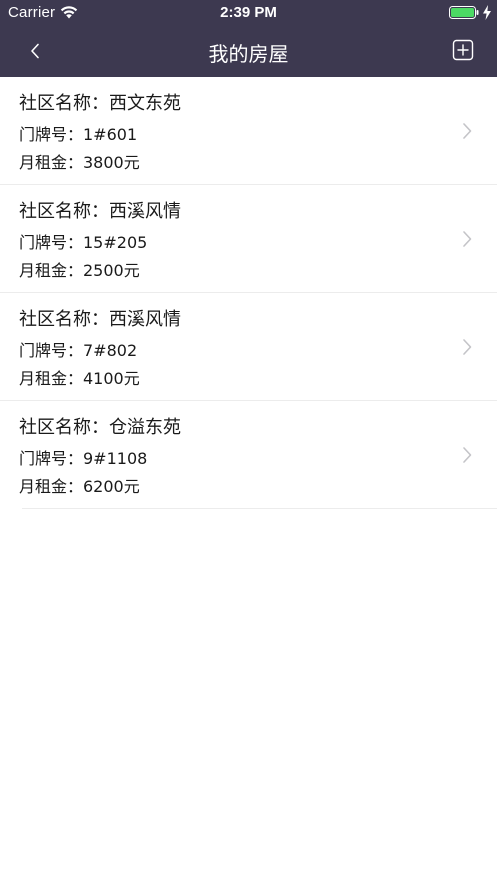 The width and height of the screenshot is (497, 883). Describe the element at coordinates (79, 486) in the screenshot. I see `monthly-rent: 月租金：6200元` at that location.